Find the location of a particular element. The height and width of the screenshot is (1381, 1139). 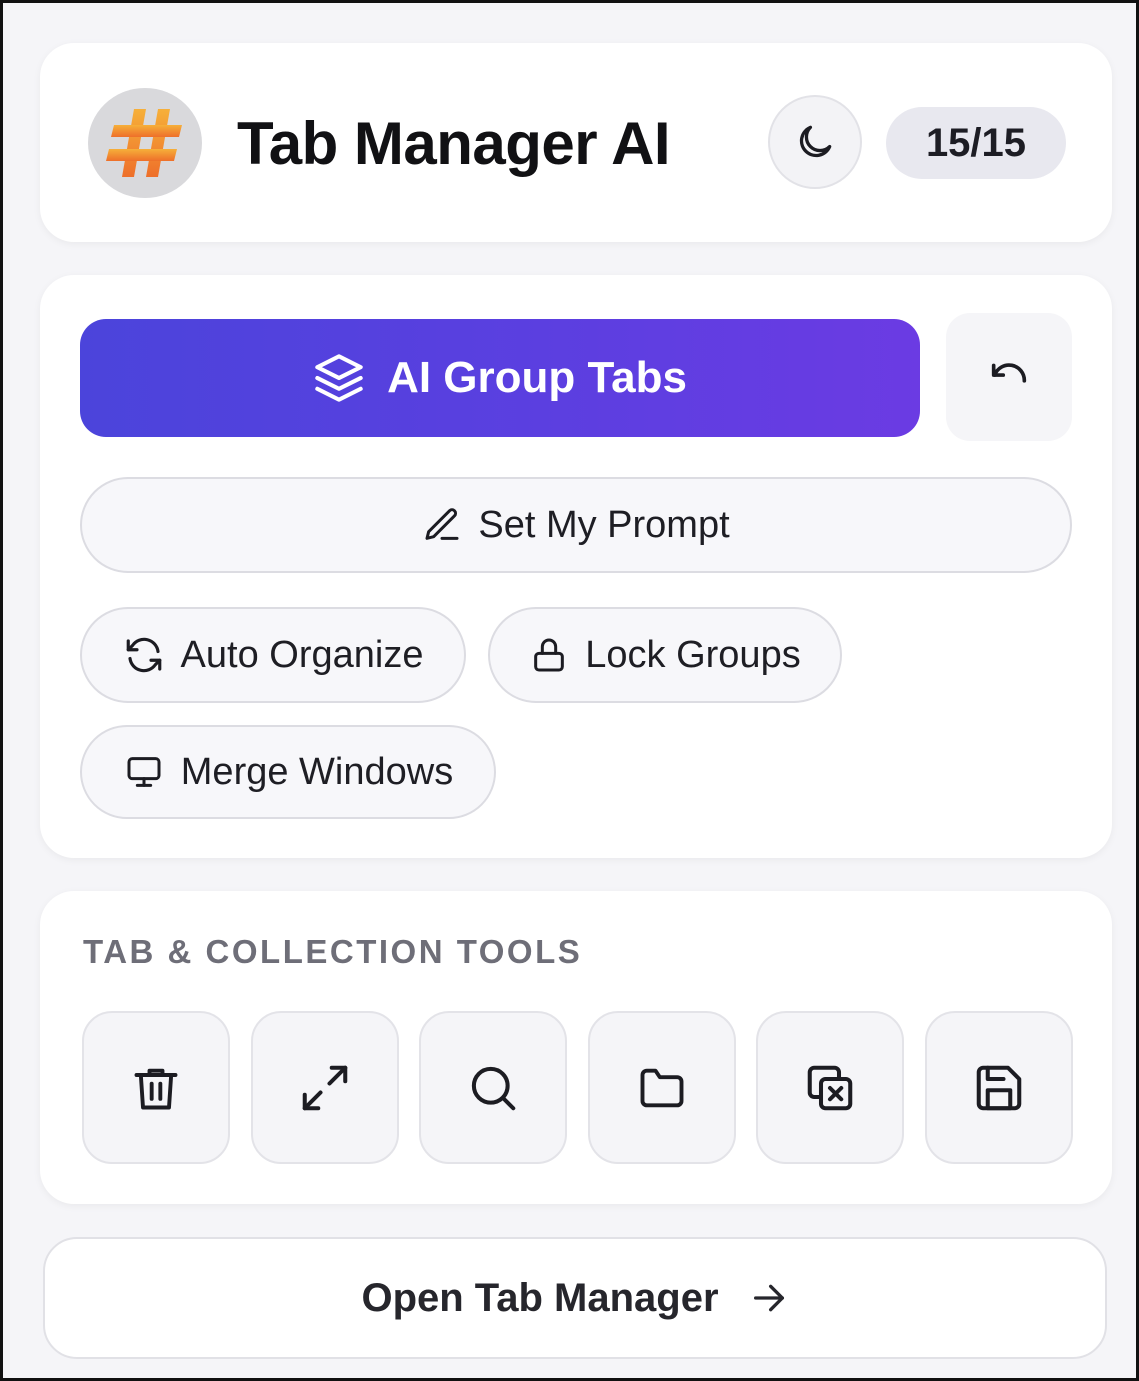

expand-icon is located at coordinates (325, 1088).